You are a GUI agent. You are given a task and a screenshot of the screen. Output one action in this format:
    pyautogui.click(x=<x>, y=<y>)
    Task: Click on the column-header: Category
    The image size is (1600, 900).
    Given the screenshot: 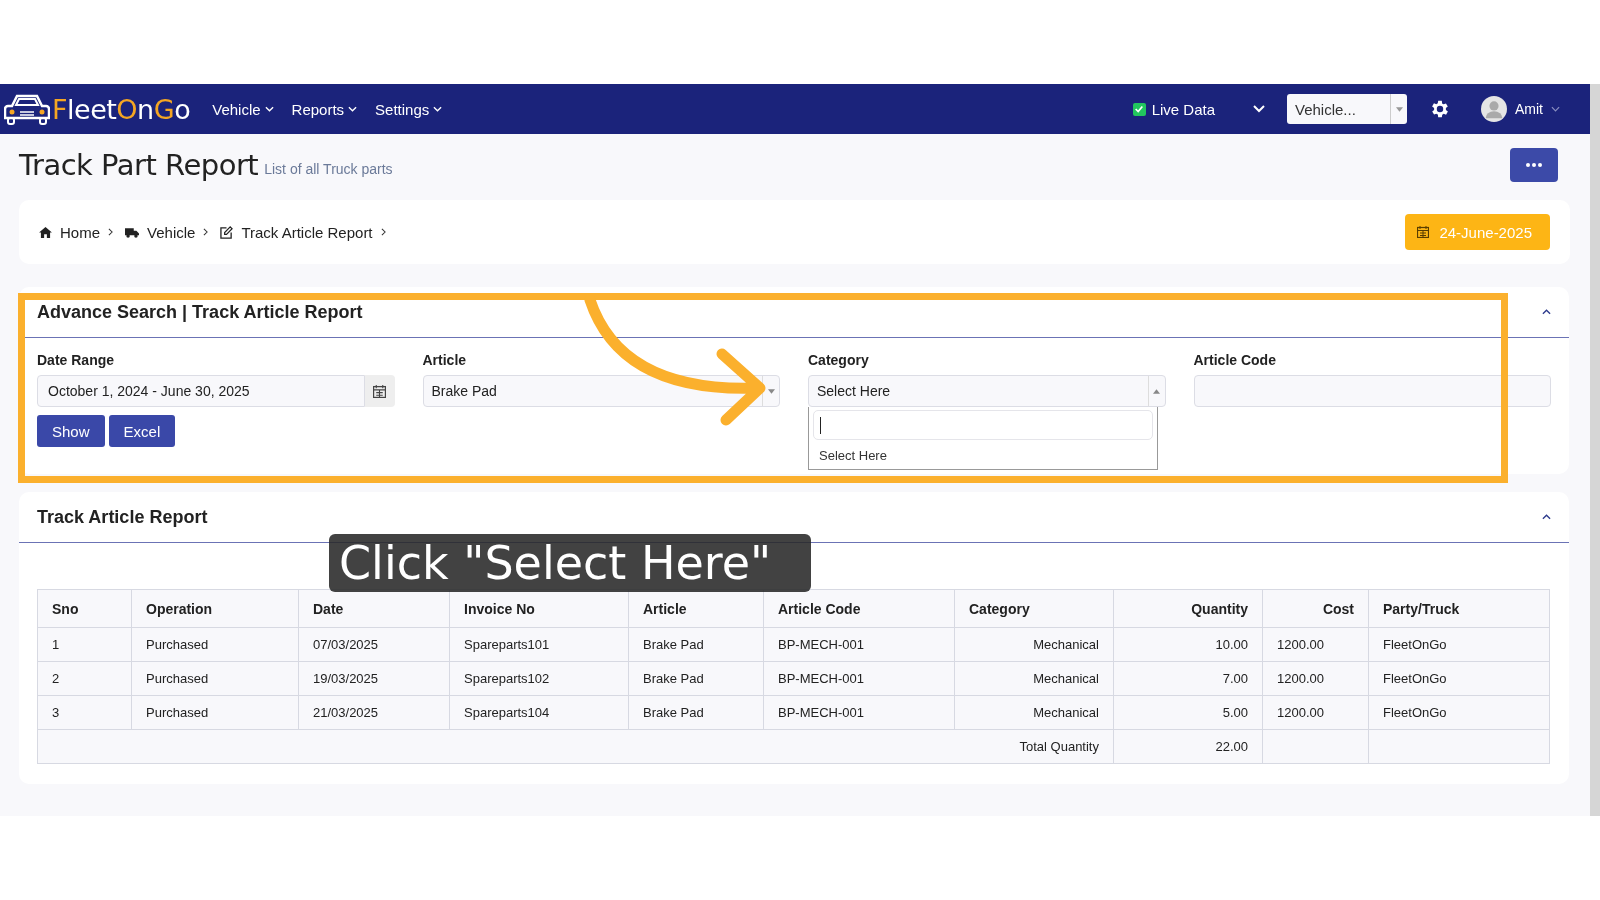 What is the action you would take?
    pyautogui.click(x=1034, y=608)
    